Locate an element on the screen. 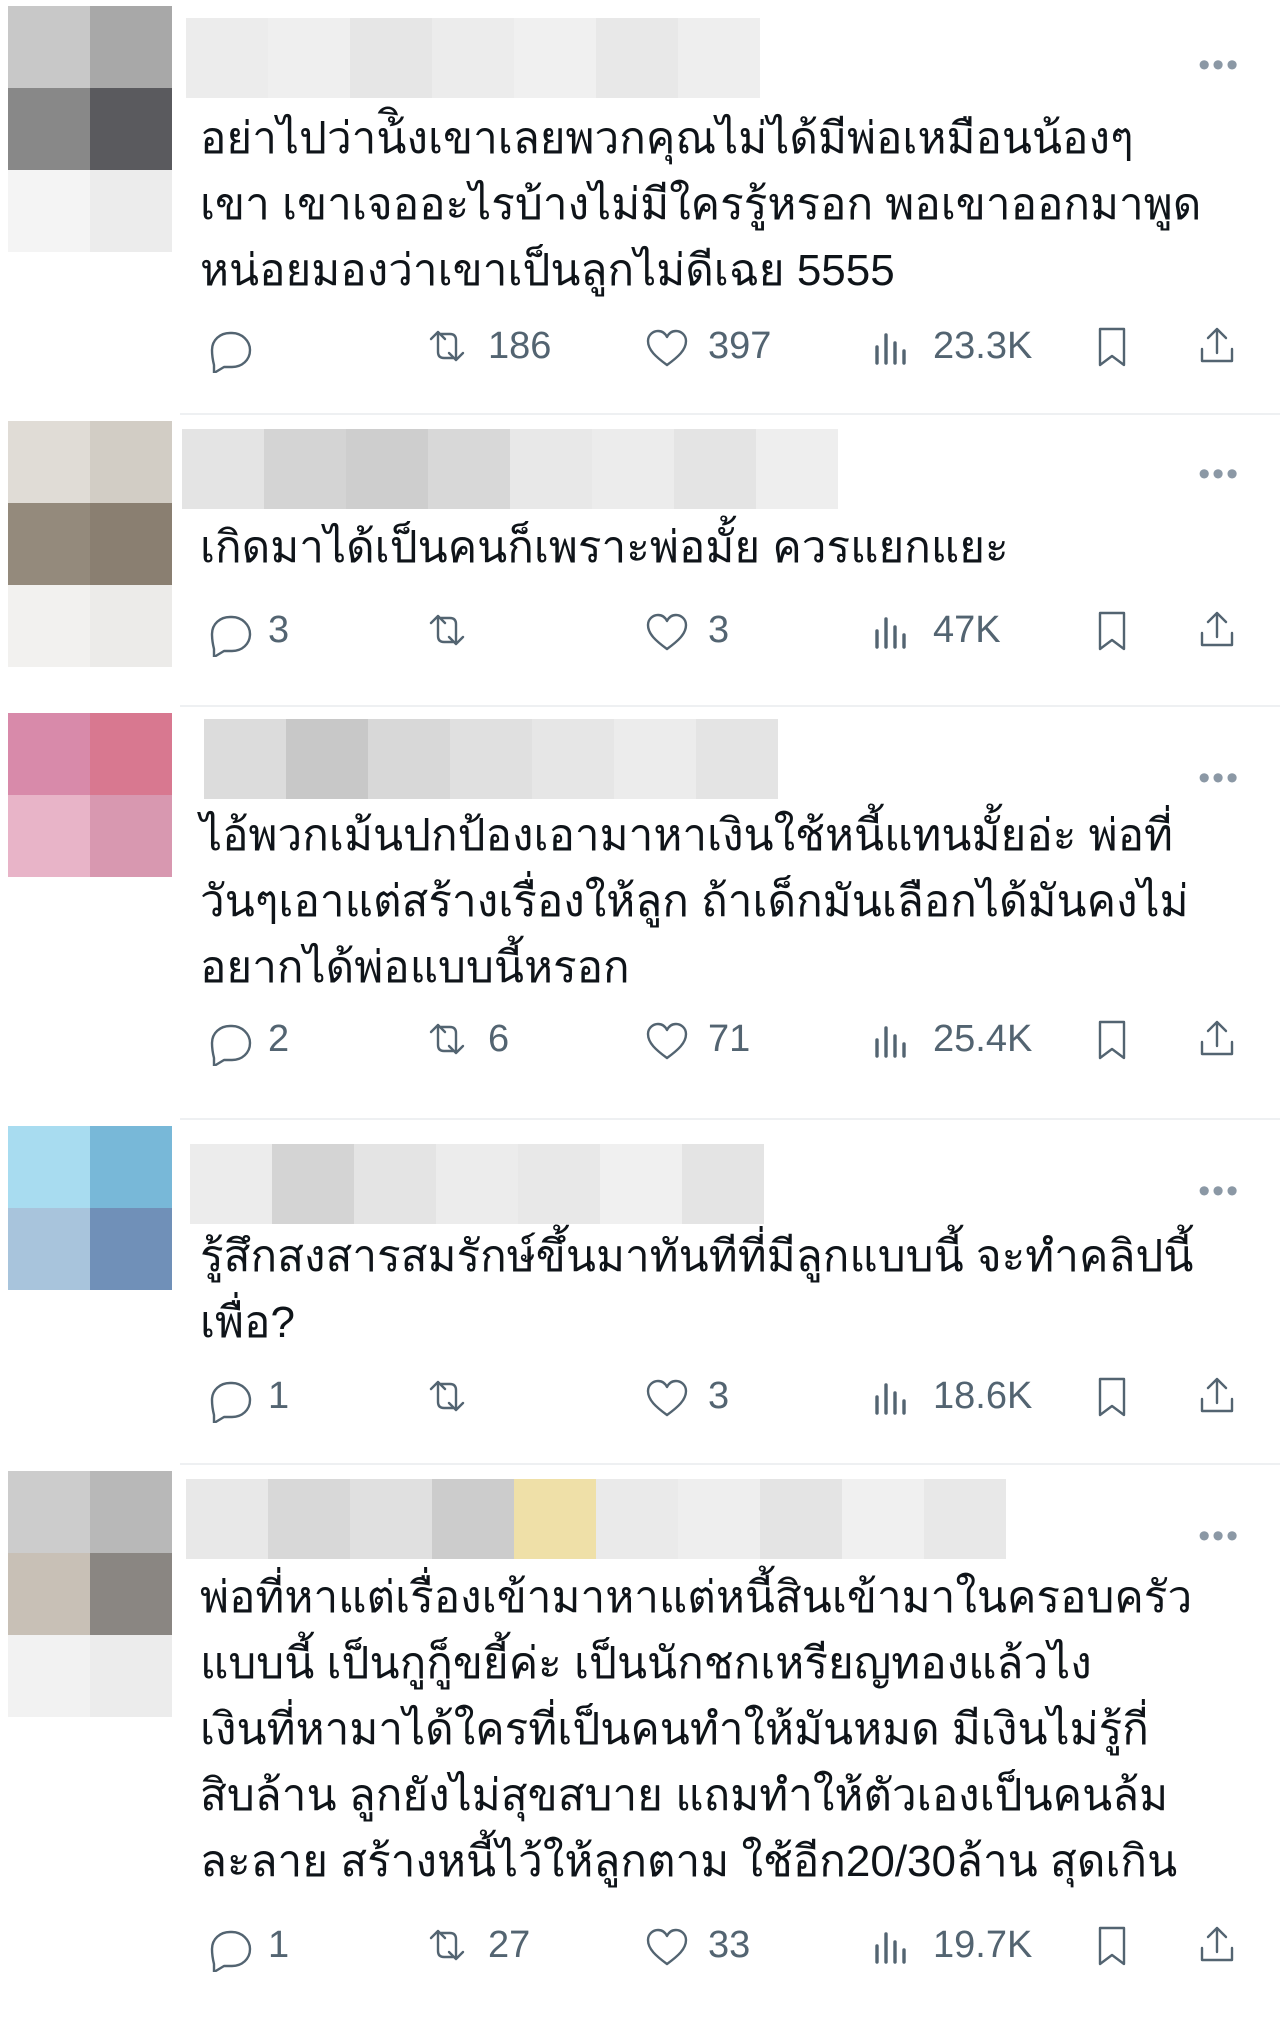 Image resolution: width=1280 pixels, height=2022 pixels. like-button: 71 is located at coordinates (695, 1039).